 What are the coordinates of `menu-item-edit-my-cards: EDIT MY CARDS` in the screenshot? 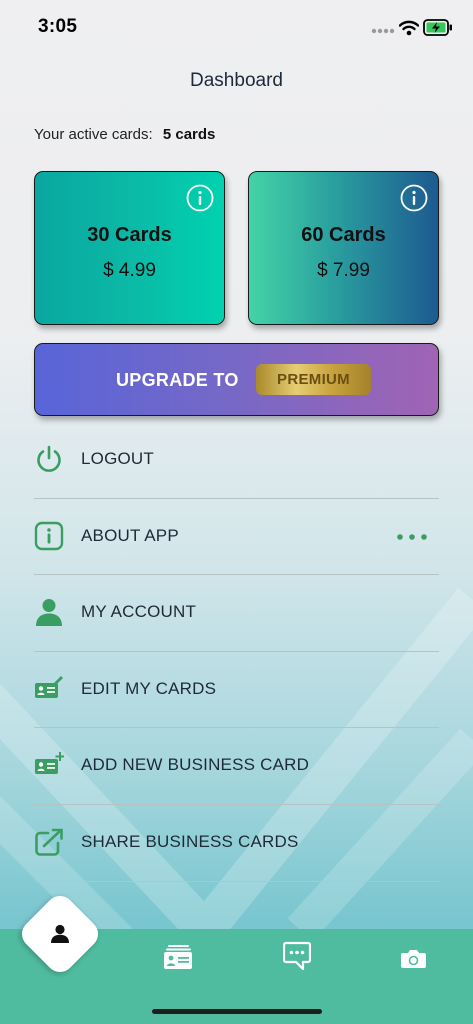 It's located at (236, 690).